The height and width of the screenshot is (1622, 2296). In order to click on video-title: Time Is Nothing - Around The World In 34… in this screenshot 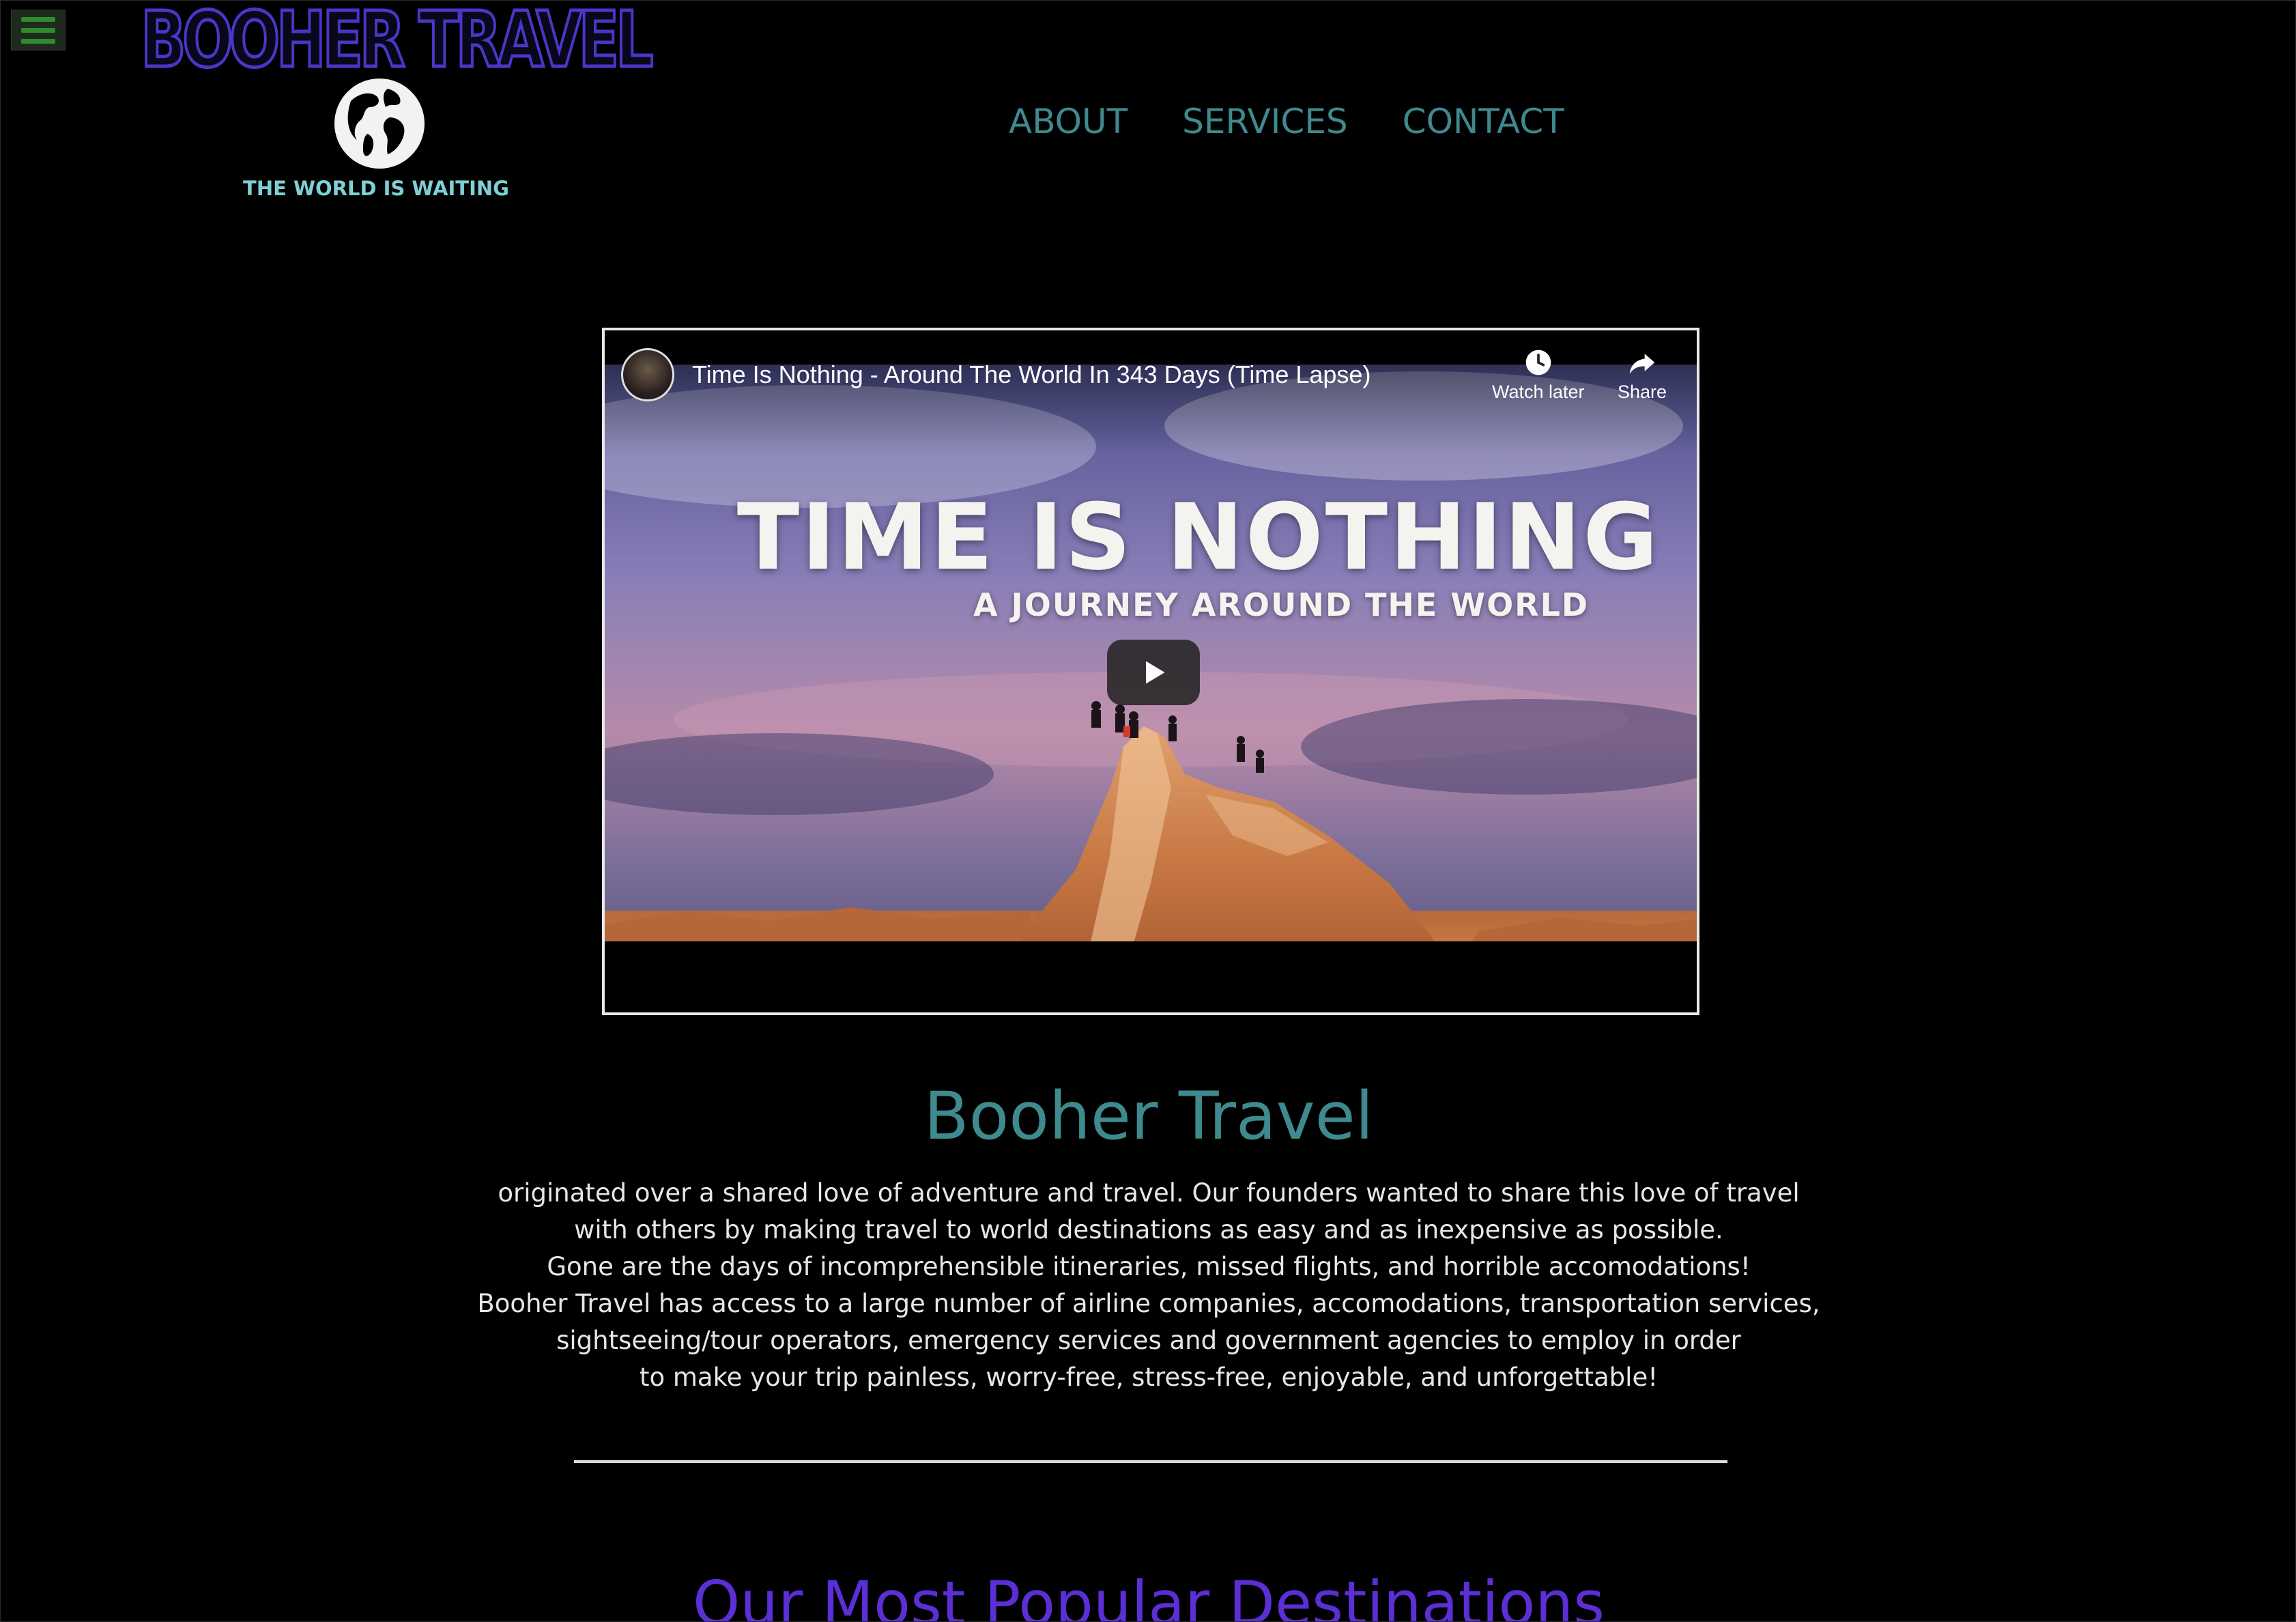, I will do `click(1031, 374)`.